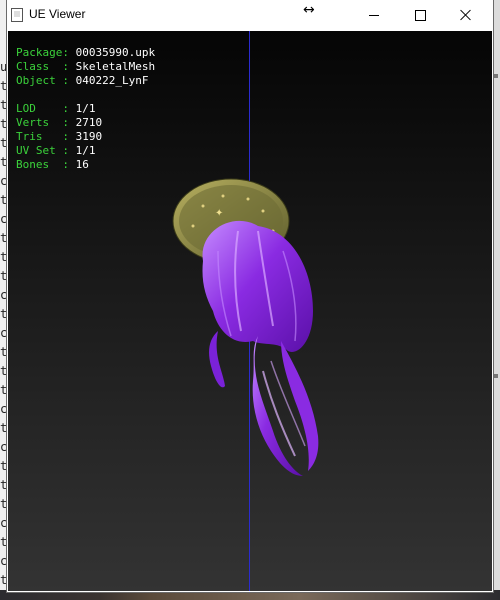  I want to click on close-button, so click(466, 15).